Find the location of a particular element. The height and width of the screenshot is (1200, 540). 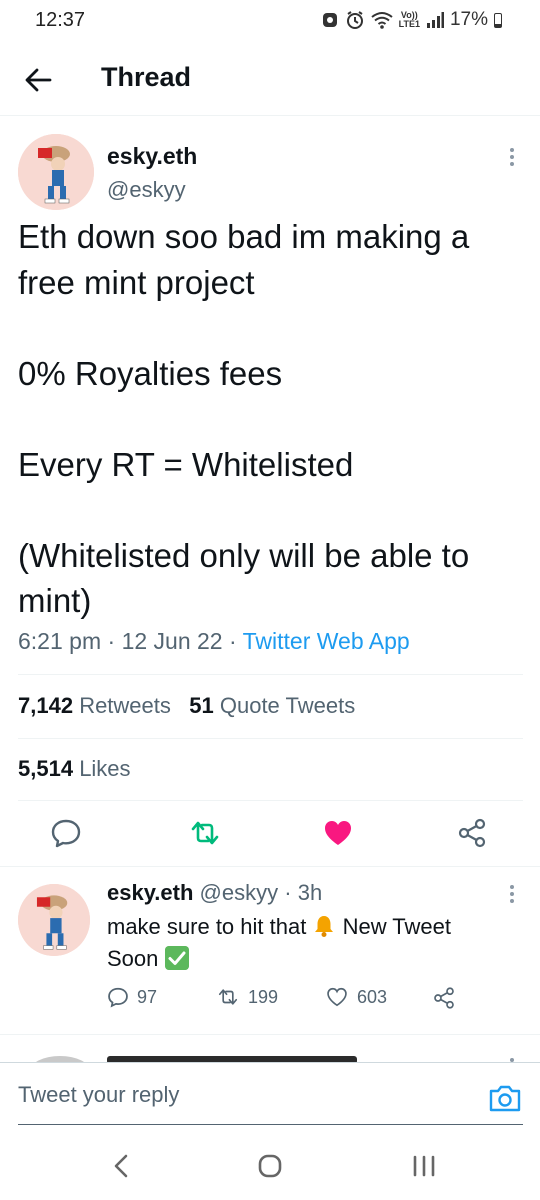

arrow-left-icon is located at coordinates (38, 80).